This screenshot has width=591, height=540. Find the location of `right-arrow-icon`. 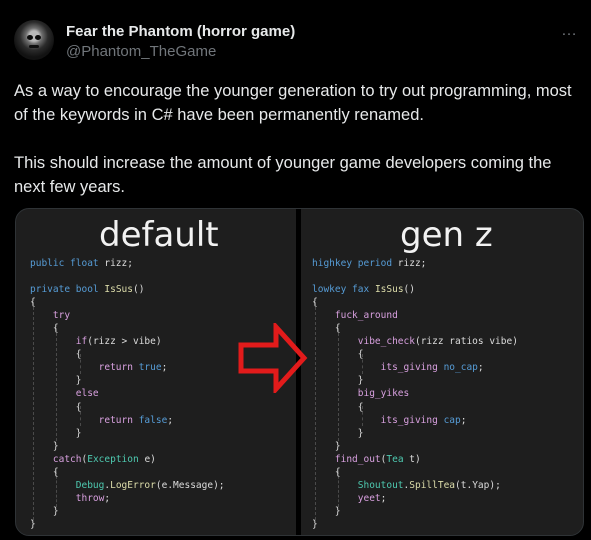

right-arrow-icon is located at coordinates (273, 358).